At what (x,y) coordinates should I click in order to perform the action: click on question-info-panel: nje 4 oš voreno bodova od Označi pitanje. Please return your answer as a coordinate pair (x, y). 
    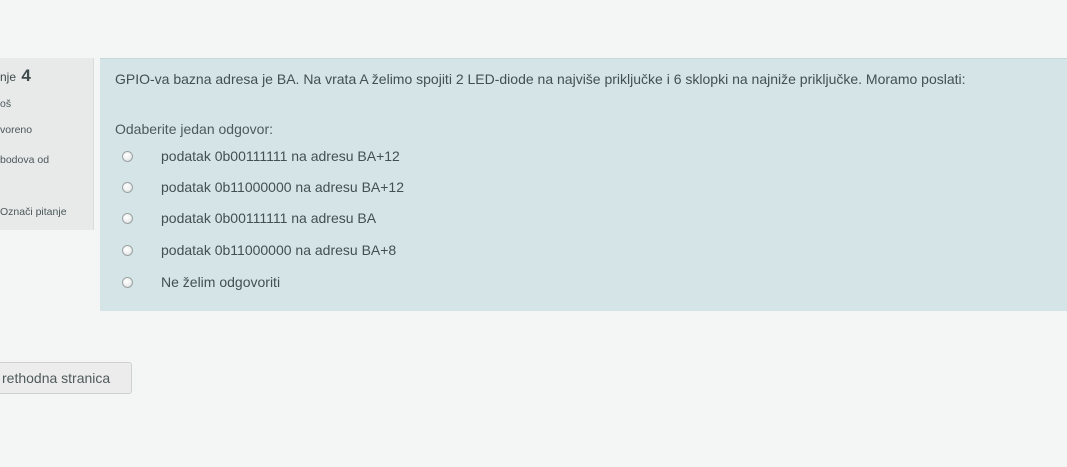
    Looking at the image, I should click on (47, 144).